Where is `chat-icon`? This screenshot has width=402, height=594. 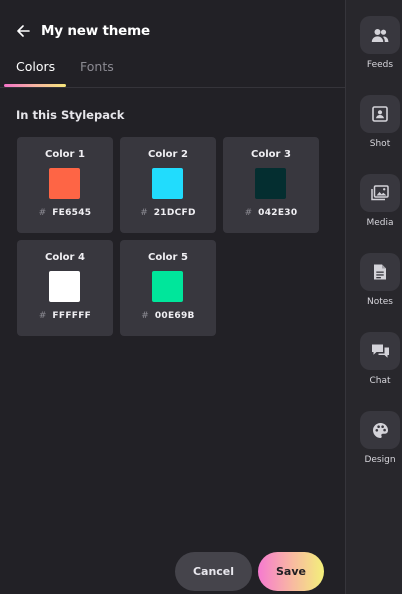 chat-icon is located at coordinates (380, 351).